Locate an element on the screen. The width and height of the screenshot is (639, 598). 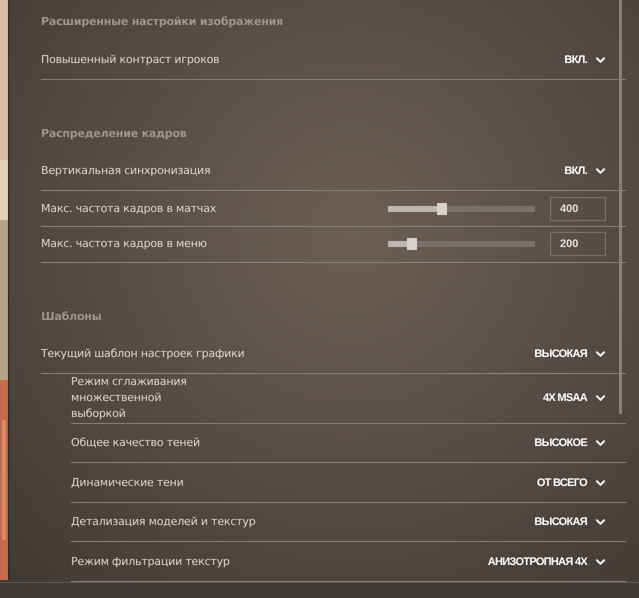
dropdown: ОТ ВСЕГО is located at coordinates (581, 482).